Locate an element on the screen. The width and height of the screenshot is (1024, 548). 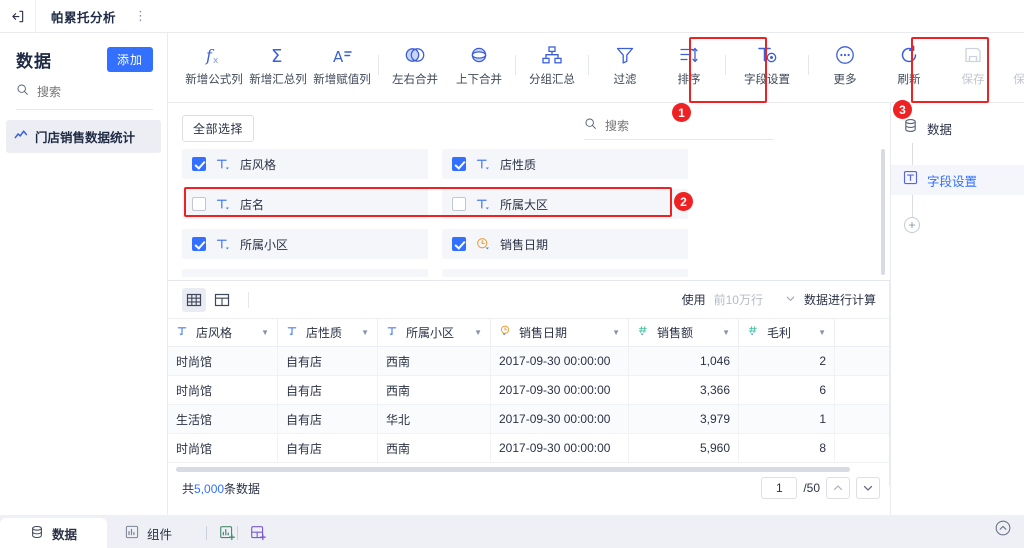
exit-arrow-icon is located at coordinates (18, 16).